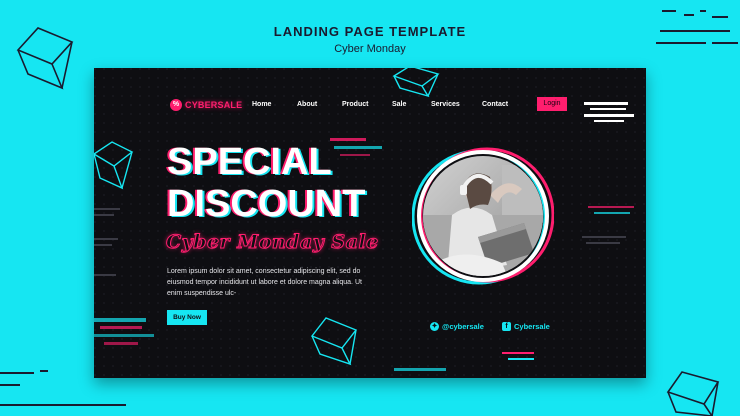 This screenshot has width=740, height=416. What do you see at coordinates (434, 326) in the screenshot?
I see `twitter-icon: ✦` at bounding box center [434, 326].